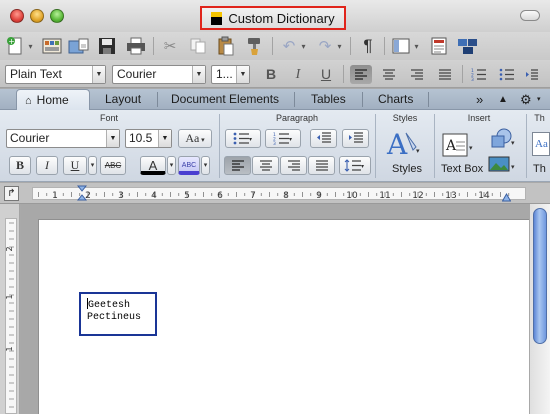 The height and width of the screenshot is (414, 550). Describe the element at coordinates (303, 46) in the screenshot. I see `undo-menu-chevron-icon: ▾` at that location.